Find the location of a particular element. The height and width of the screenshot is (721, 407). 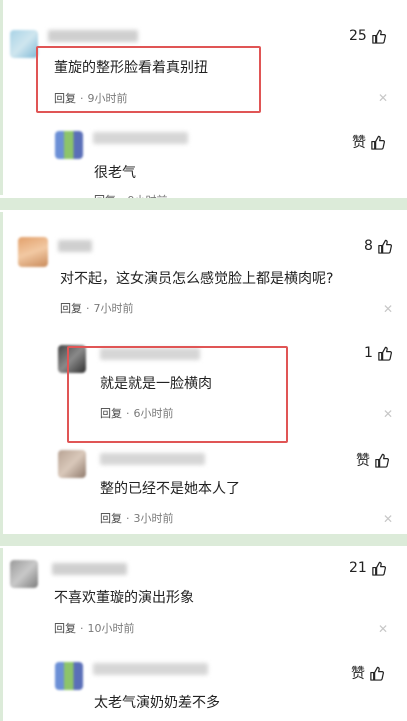

reply-meta: 回复 · 3小时前 is located at coordinates (137, 518).